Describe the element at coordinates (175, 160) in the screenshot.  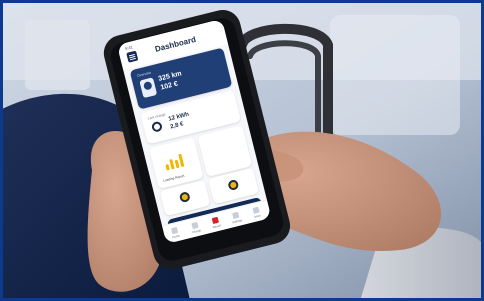
I see `bar-chart-icon` at that location.